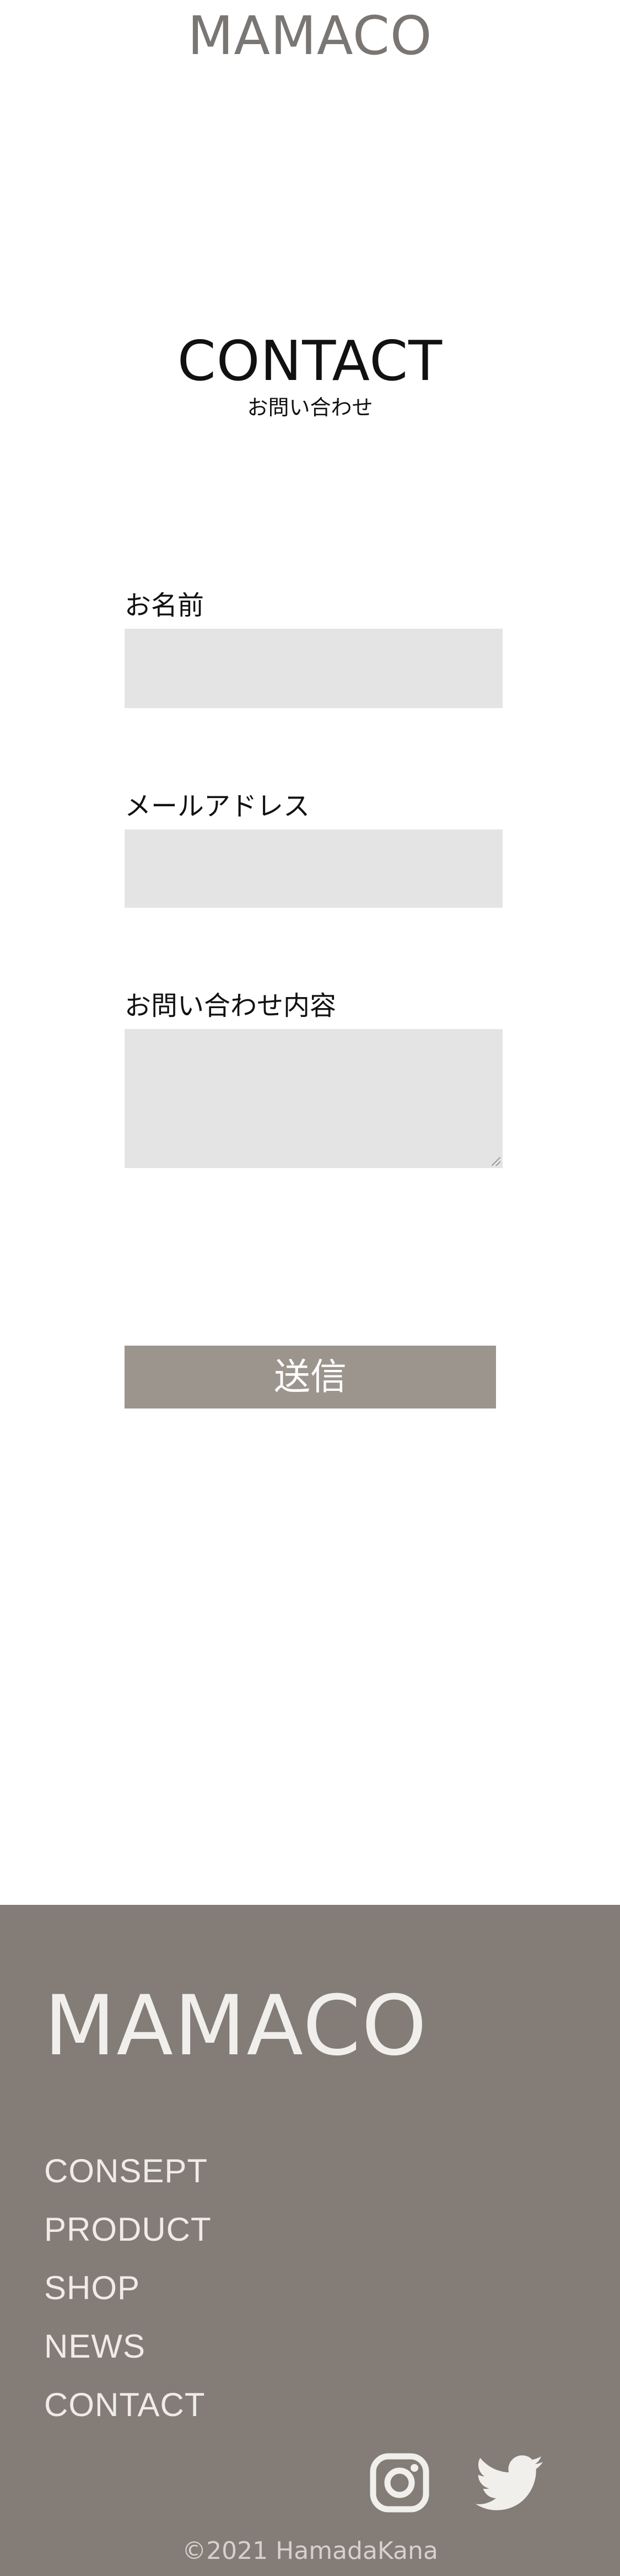 The width and height of the screenshot is (620, 2576). Describe the element at coordinates (310, 2551) in the screenshot. I see `copyright: ©2021 HamadaKana` at that location.